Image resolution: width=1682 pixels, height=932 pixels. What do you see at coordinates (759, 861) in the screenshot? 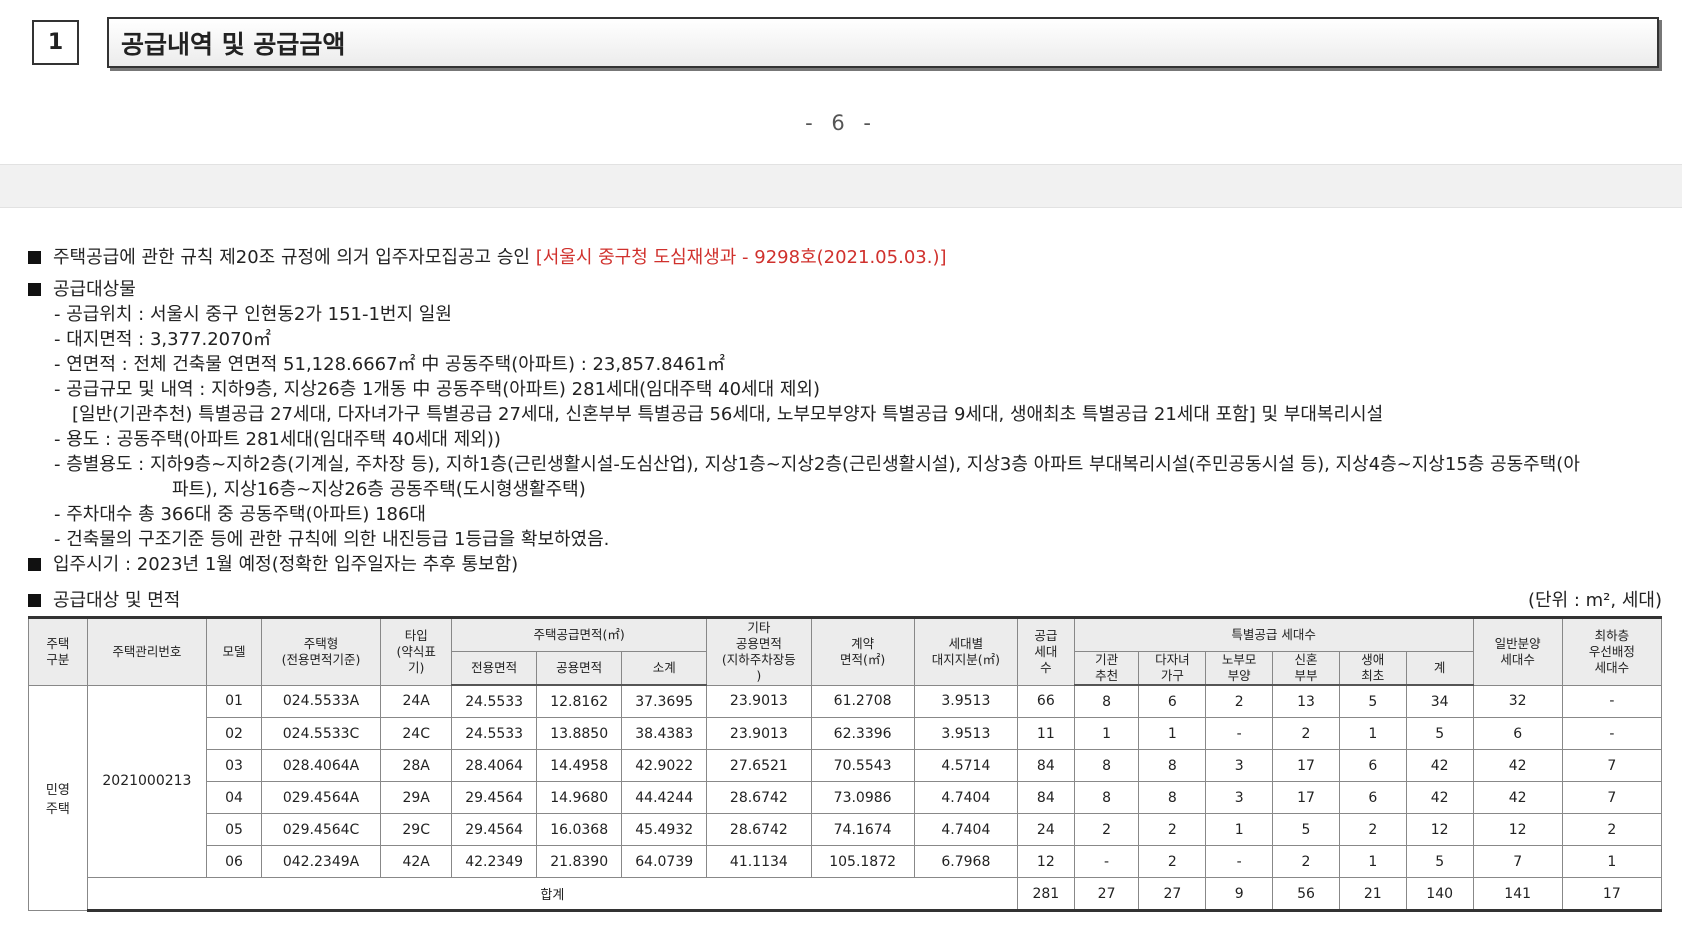
I see `cell: 41.1134` at bounding box center [759, 861].